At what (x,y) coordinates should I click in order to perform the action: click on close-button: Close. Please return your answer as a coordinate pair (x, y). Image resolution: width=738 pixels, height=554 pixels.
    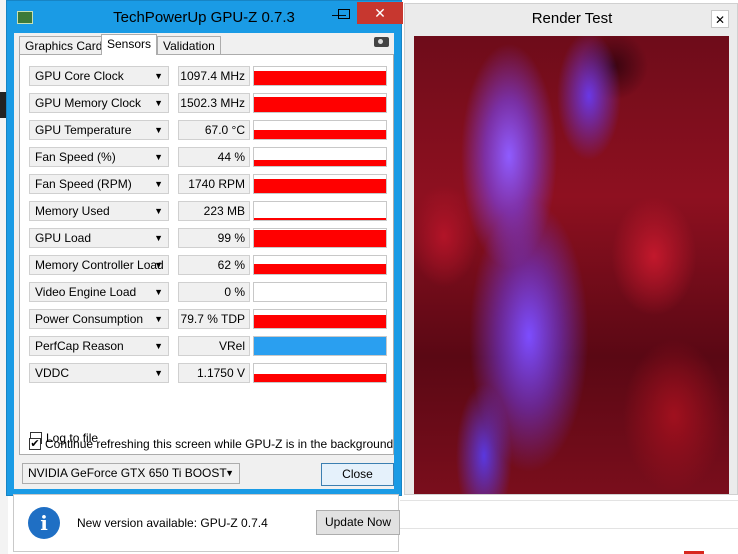
    Looking at the image, I should click on (357, 474).